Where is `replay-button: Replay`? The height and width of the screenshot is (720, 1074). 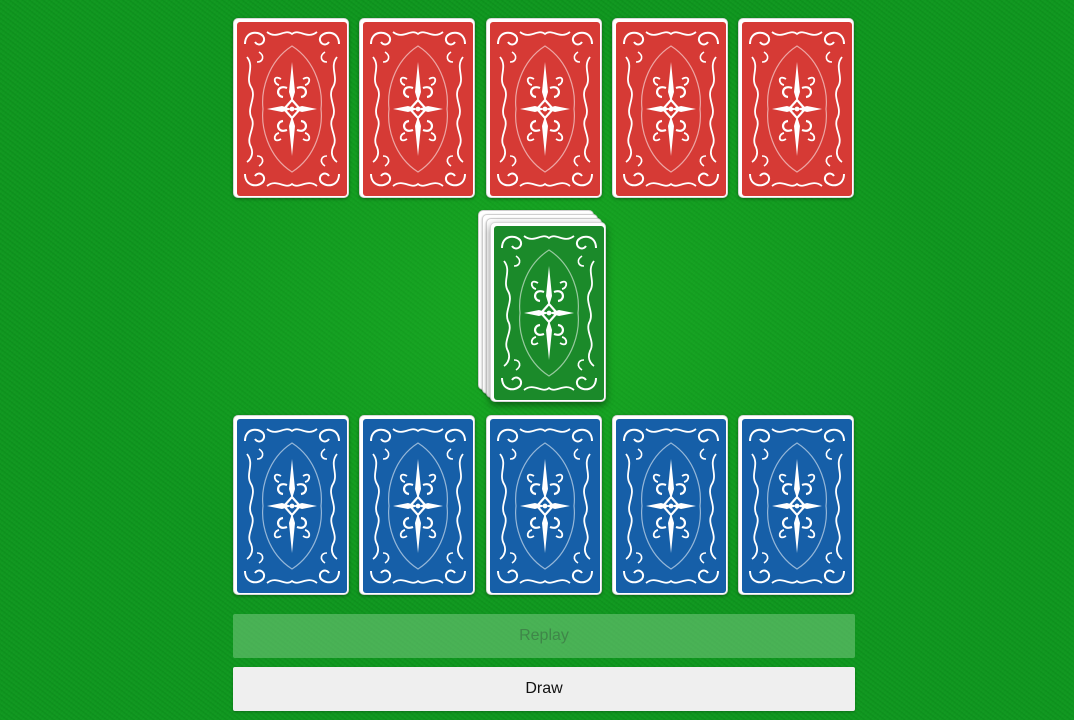 replay-button: Replay is located at coordinates (544, 636).